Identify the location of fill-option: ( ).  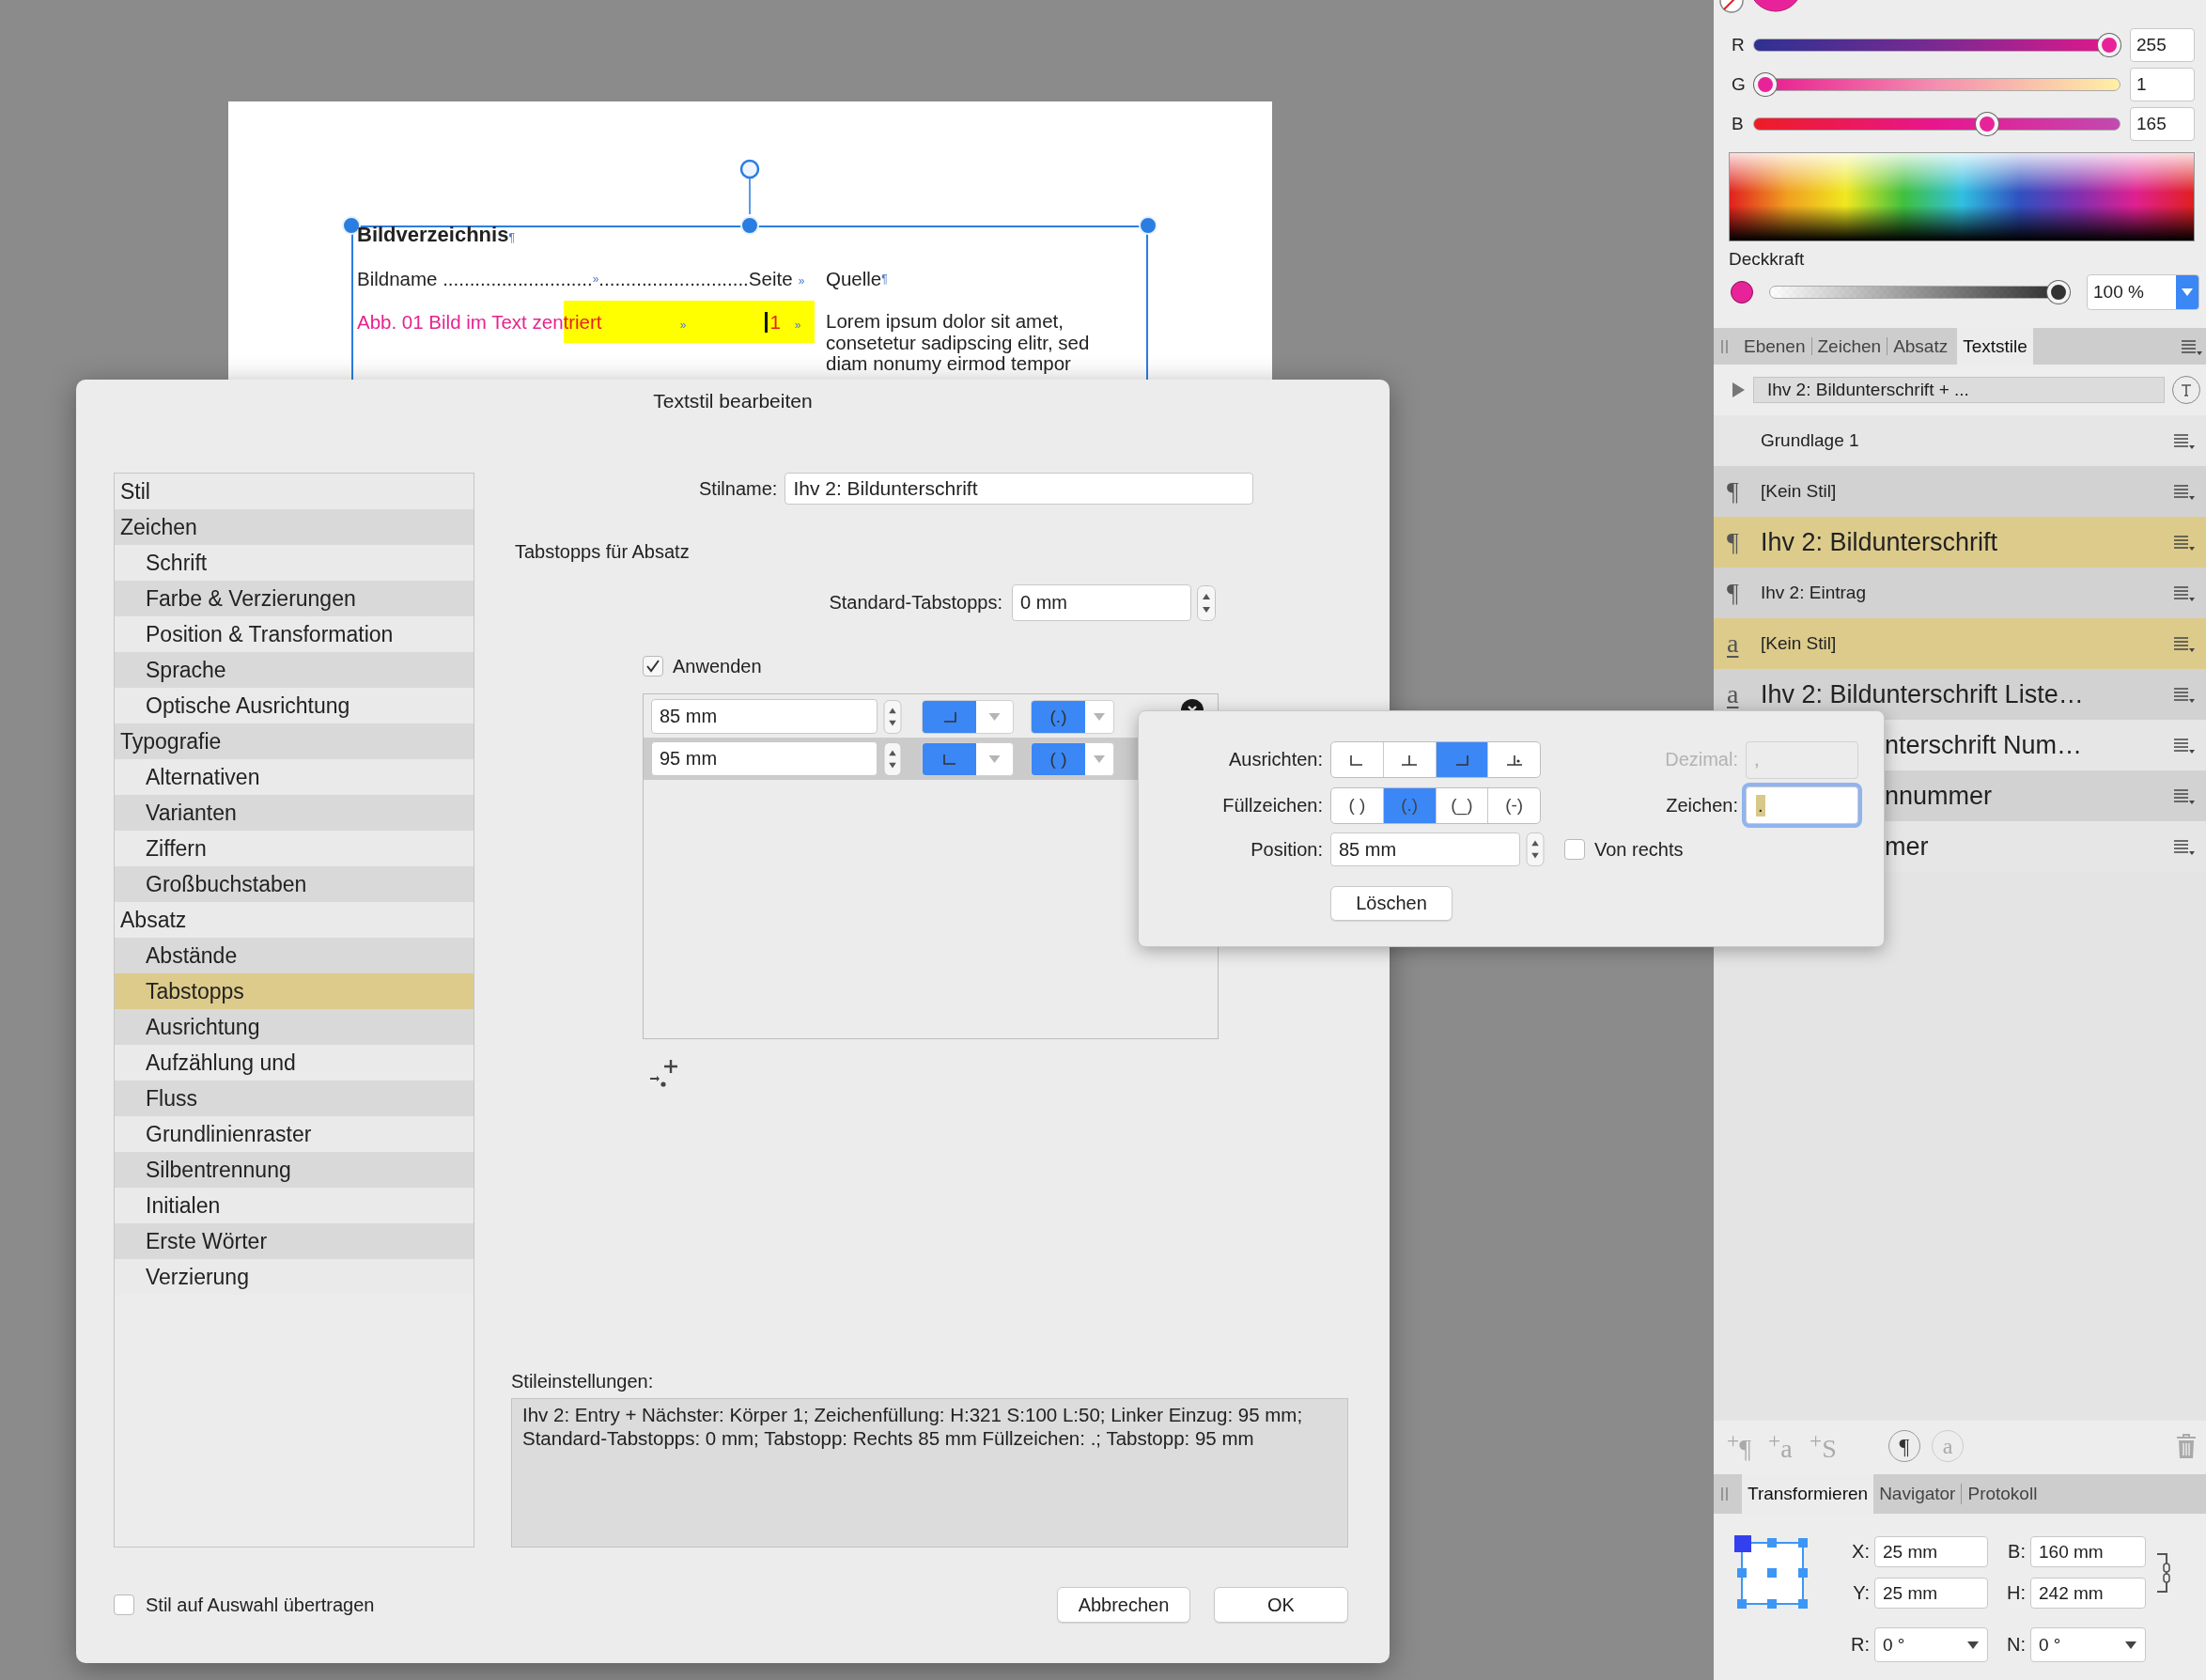
(1357, 805).